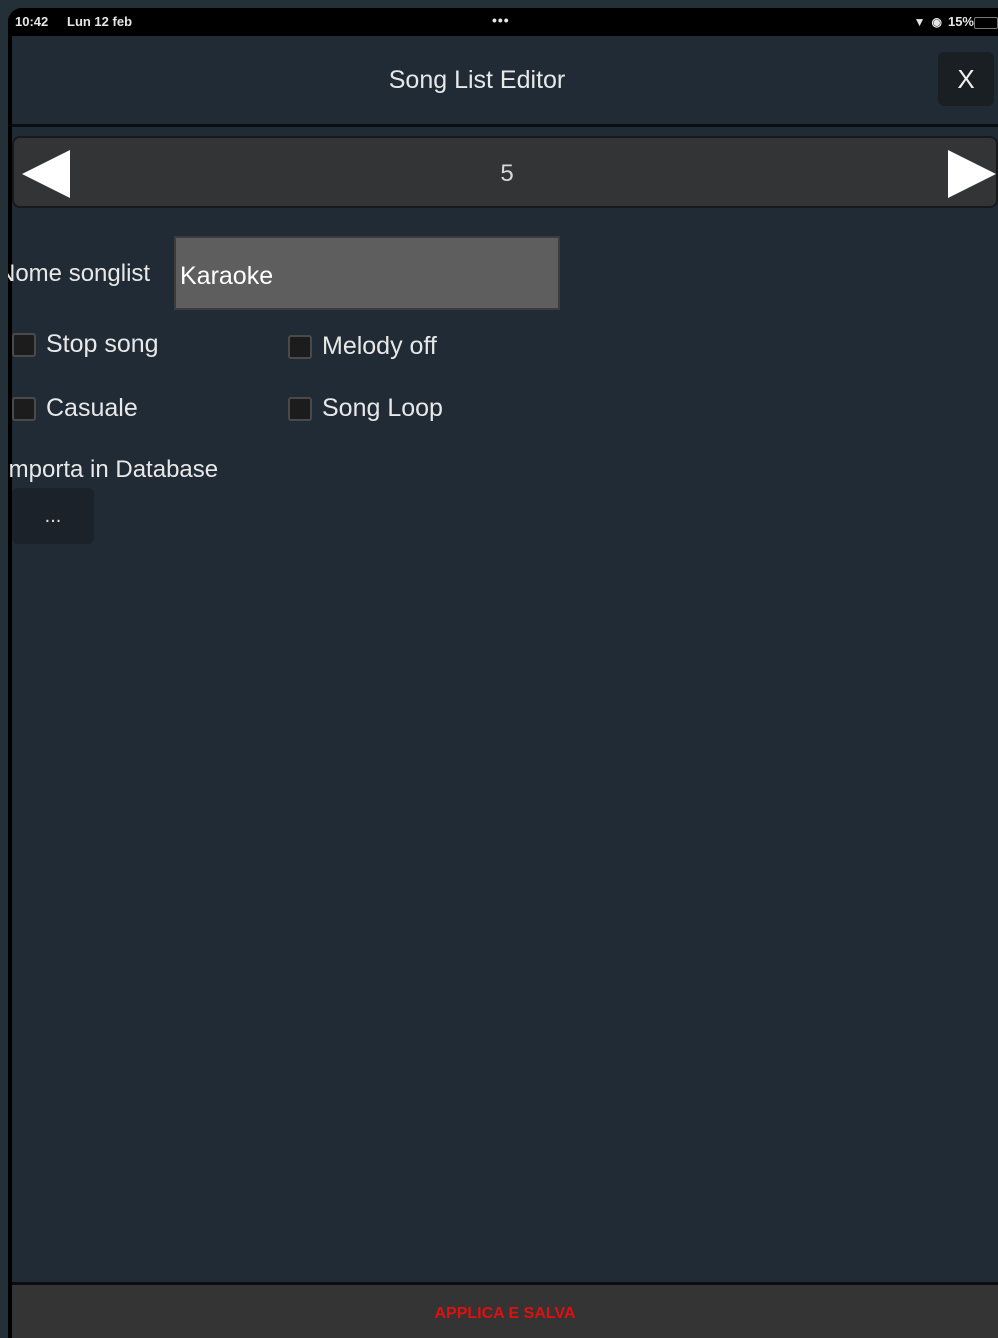 The height and width of the screenshot is (1338, 998). Describe the element at coordinates (102, 344) in the screenshot. I see `checkbox-label: Stop song` at that location.